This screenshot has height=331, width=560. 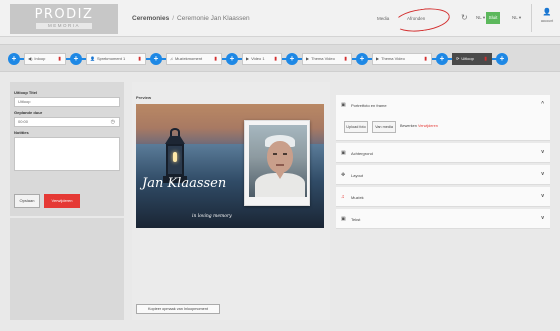 What do you see at coordinates (212, 216) in the screenshot?
I see `in-loving-memory-text: in loving memory` at bounding box center [212, 216].